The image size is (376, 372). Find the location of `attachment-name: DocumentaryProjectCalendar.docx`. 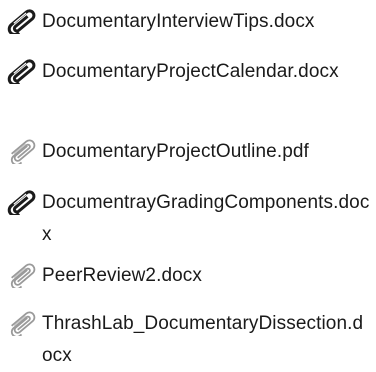

attachment-name: DocumentaryProjectCalendar.docx is located at coordinates (207, 72).